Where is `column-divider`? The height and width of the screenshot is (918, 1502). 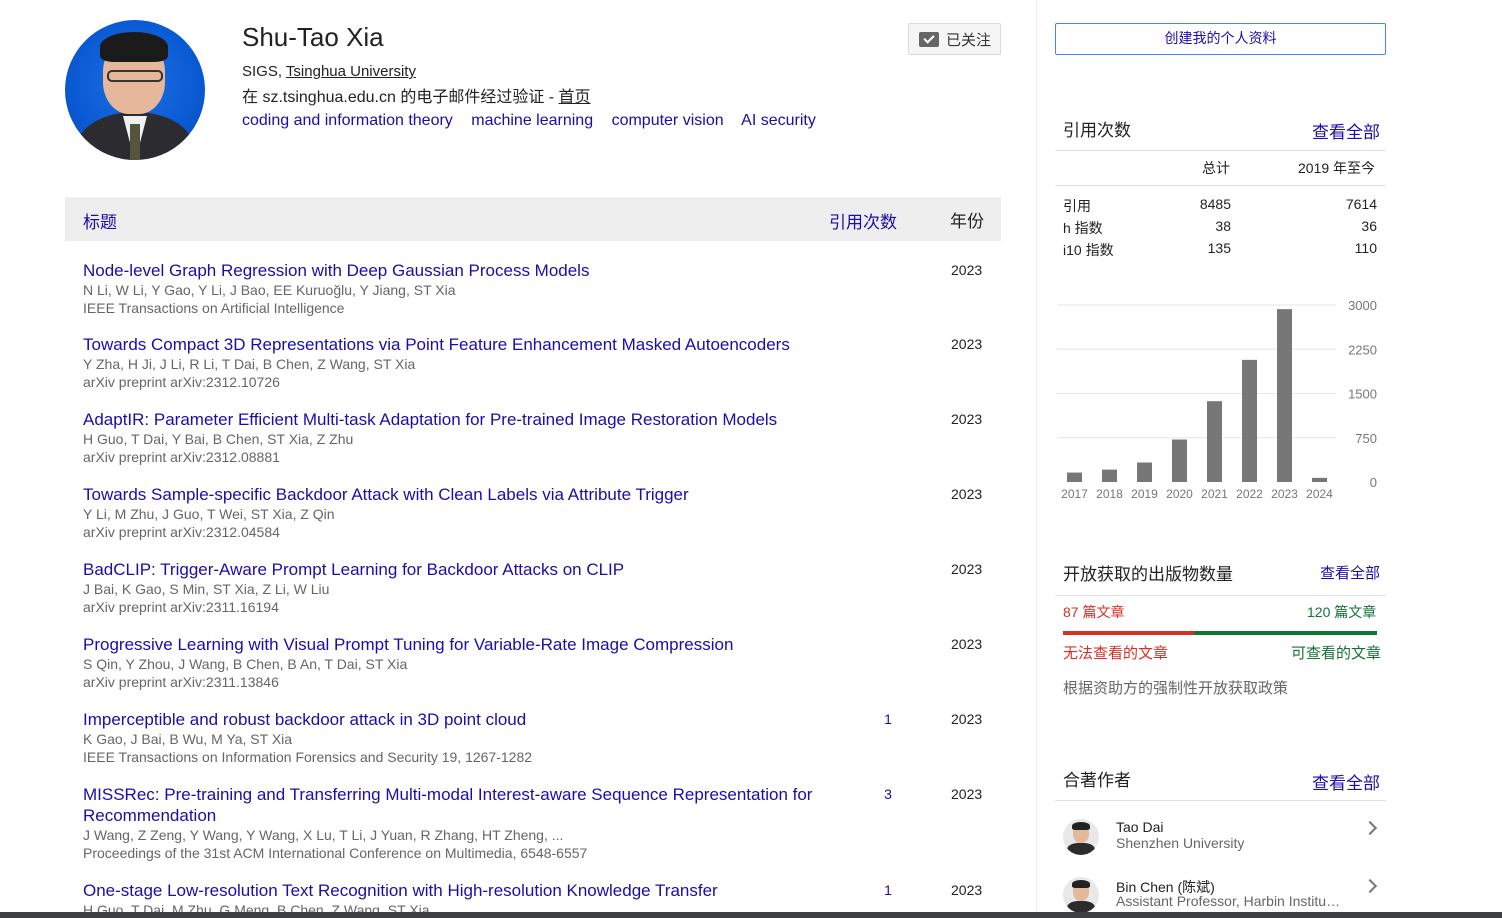
column-divider is located at coordinates (1036, 459).